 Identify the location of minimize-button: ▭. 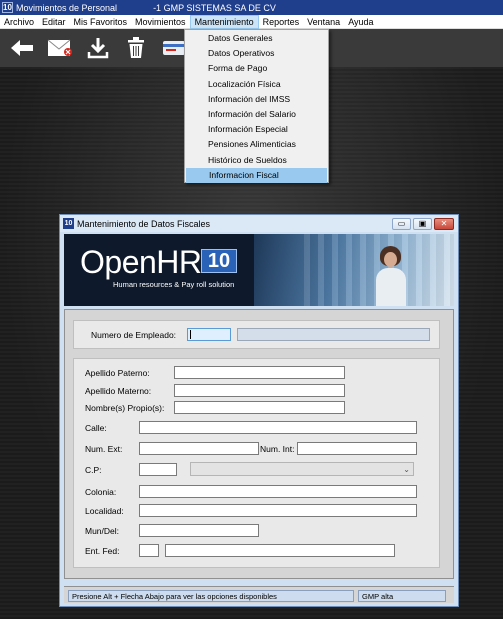
(401, 223).